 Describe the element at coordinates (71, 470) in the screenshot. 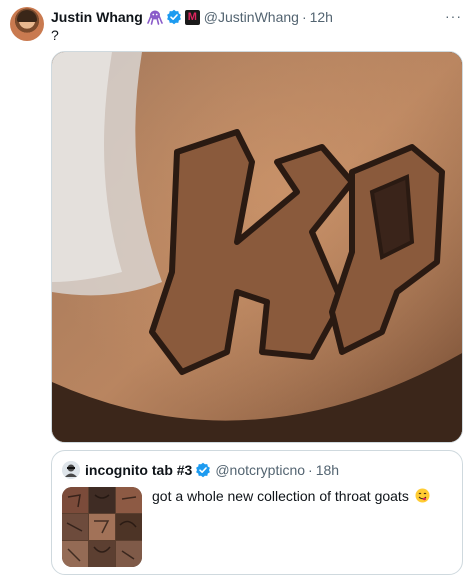

I see `quote-author-avatar` at that location.